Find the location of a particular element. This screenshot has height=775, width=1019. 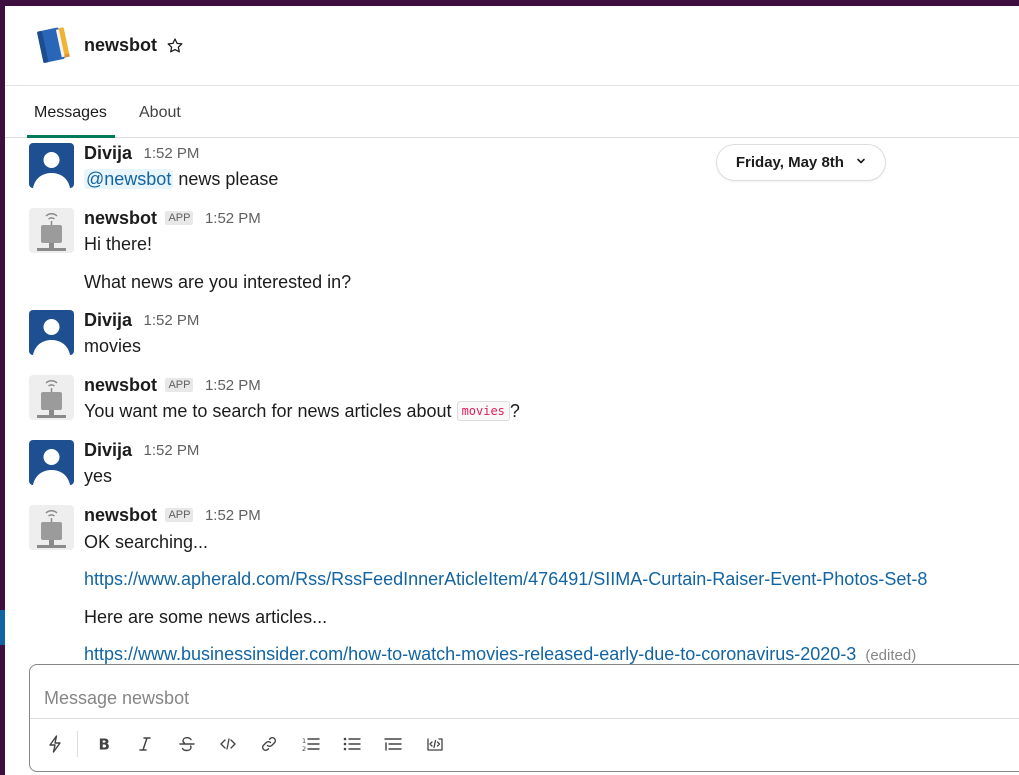

code-button is located at coordinates (228, 744).